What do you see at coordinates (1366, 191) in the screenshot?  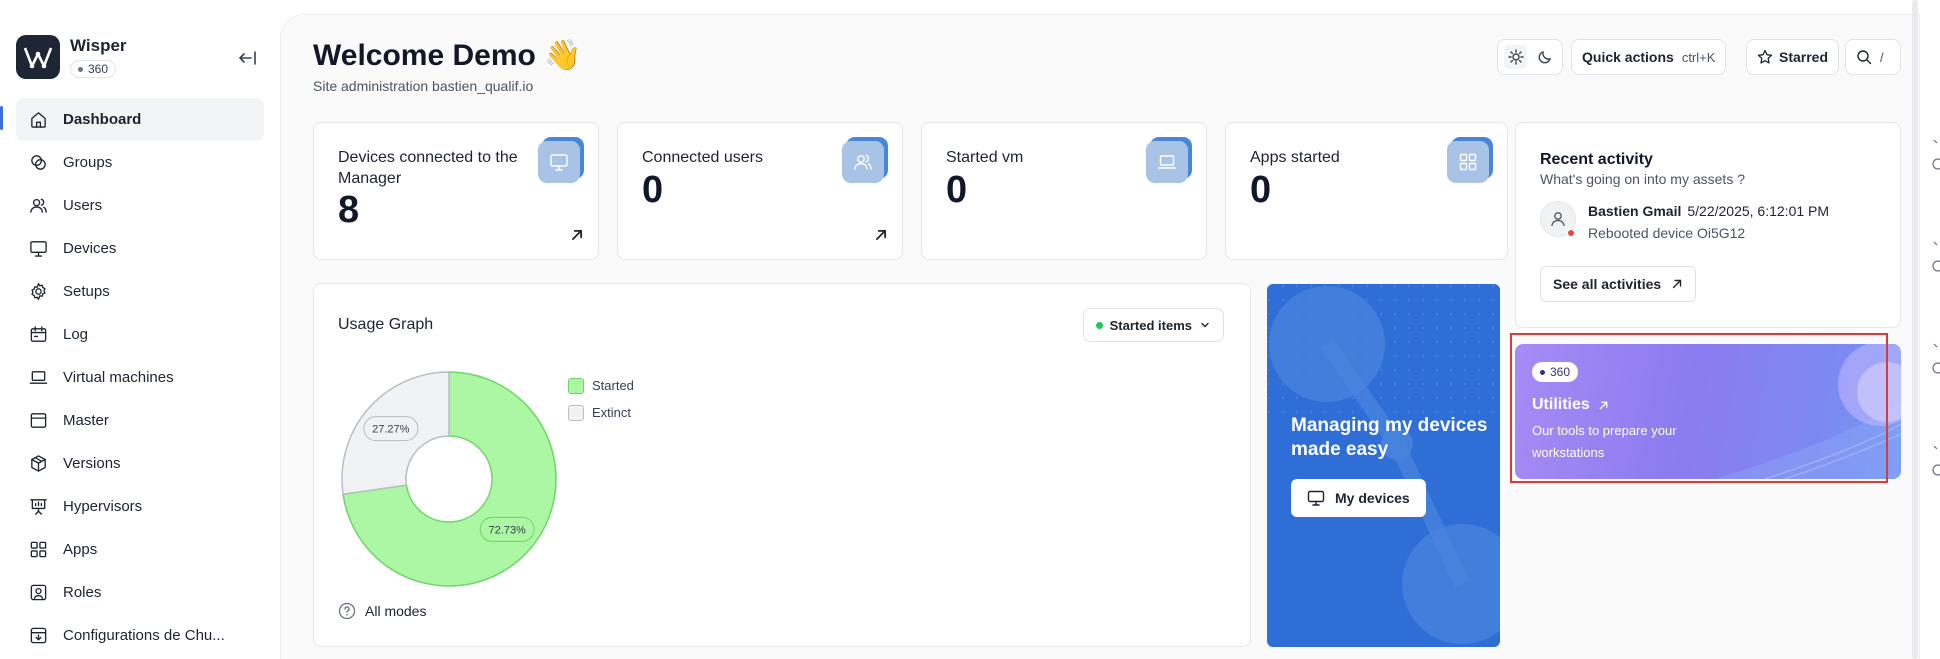 I see `stat-card: Apps started 0` at bounding box center [1366, 191].